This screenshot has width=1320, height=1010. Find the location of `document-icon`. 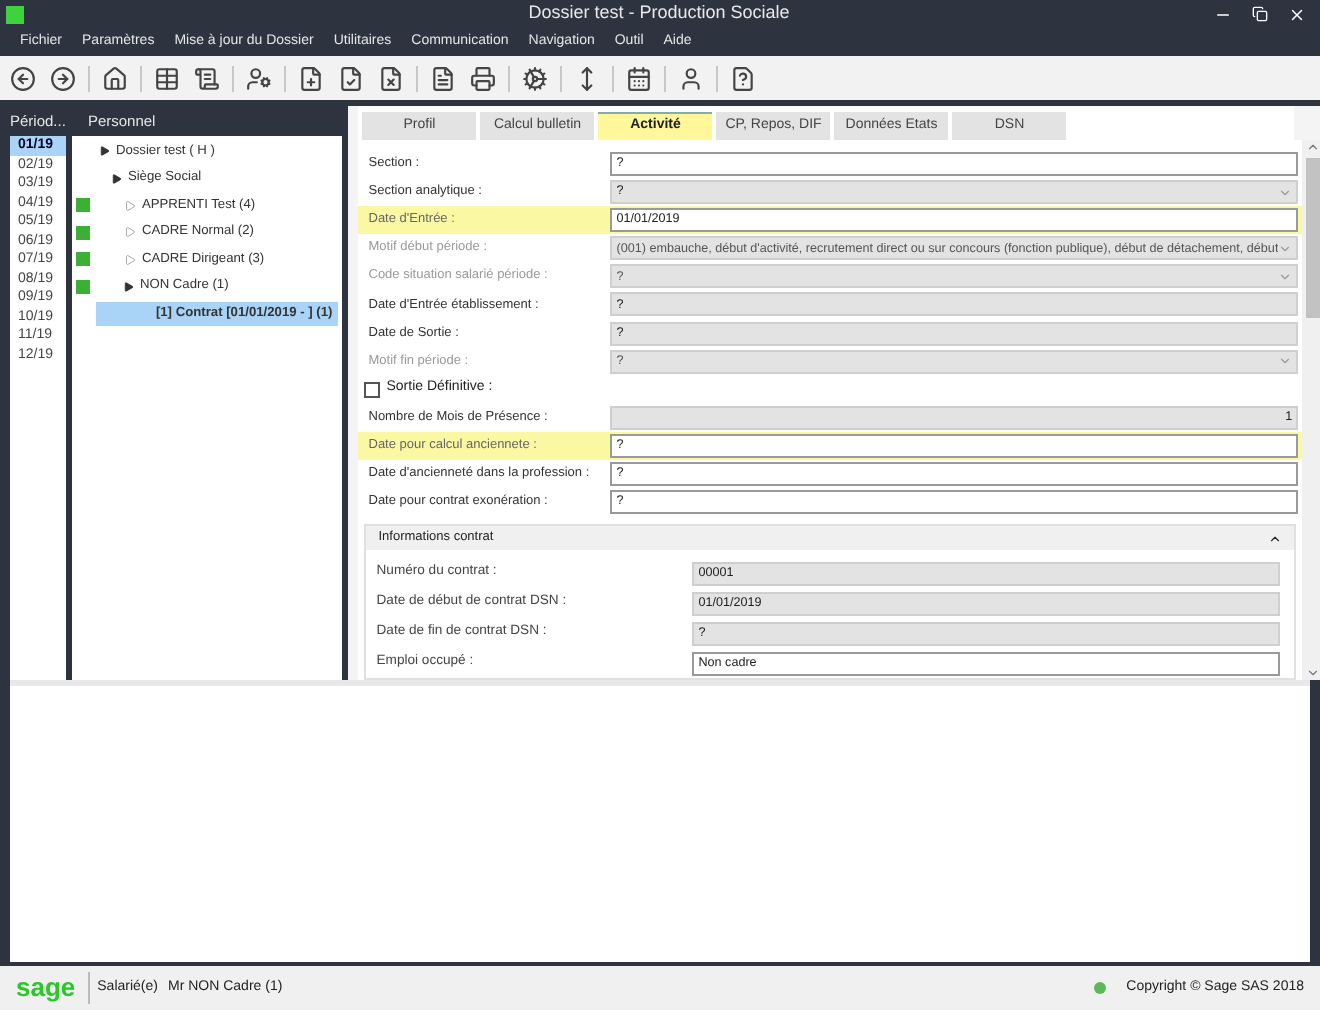

document-icon is located at coordinates (443, 78).